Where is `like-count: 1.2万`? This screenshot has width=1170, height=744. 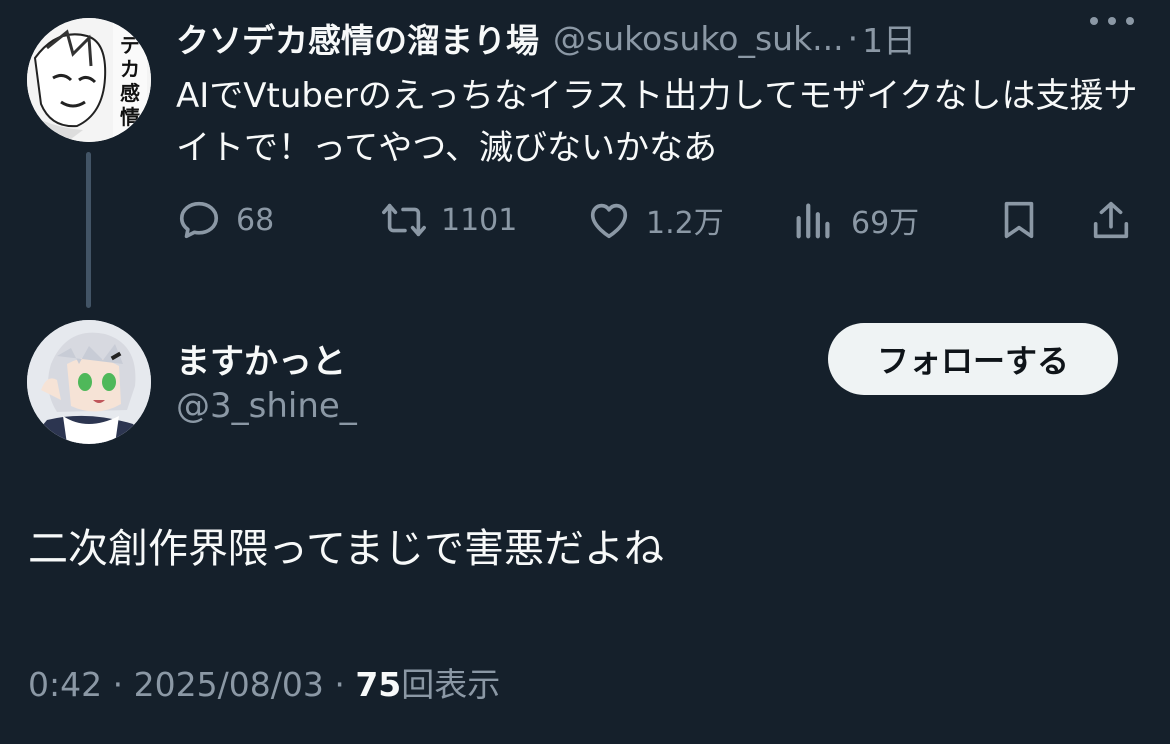 like-count: 1.2万 is located at coordinates (685, 223).